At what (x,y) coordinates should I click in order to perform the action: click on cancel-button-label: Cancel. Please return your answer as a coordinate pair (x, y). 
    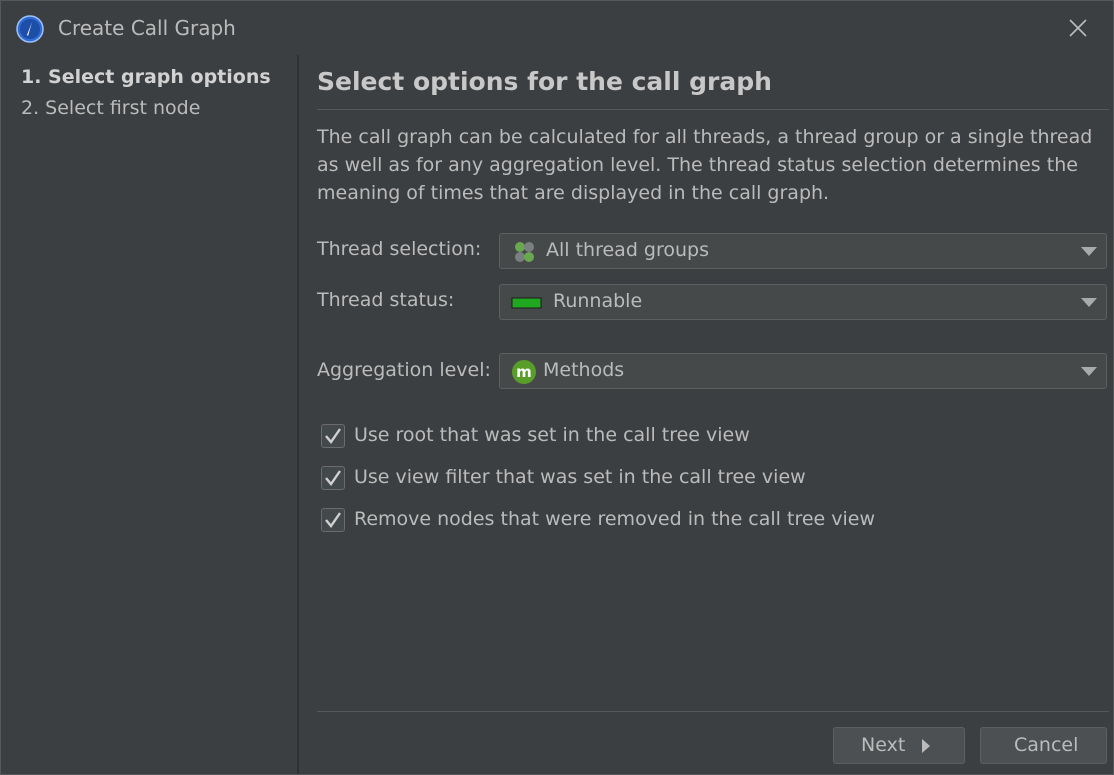
    Looking at the image, I should click on (1046, 745).